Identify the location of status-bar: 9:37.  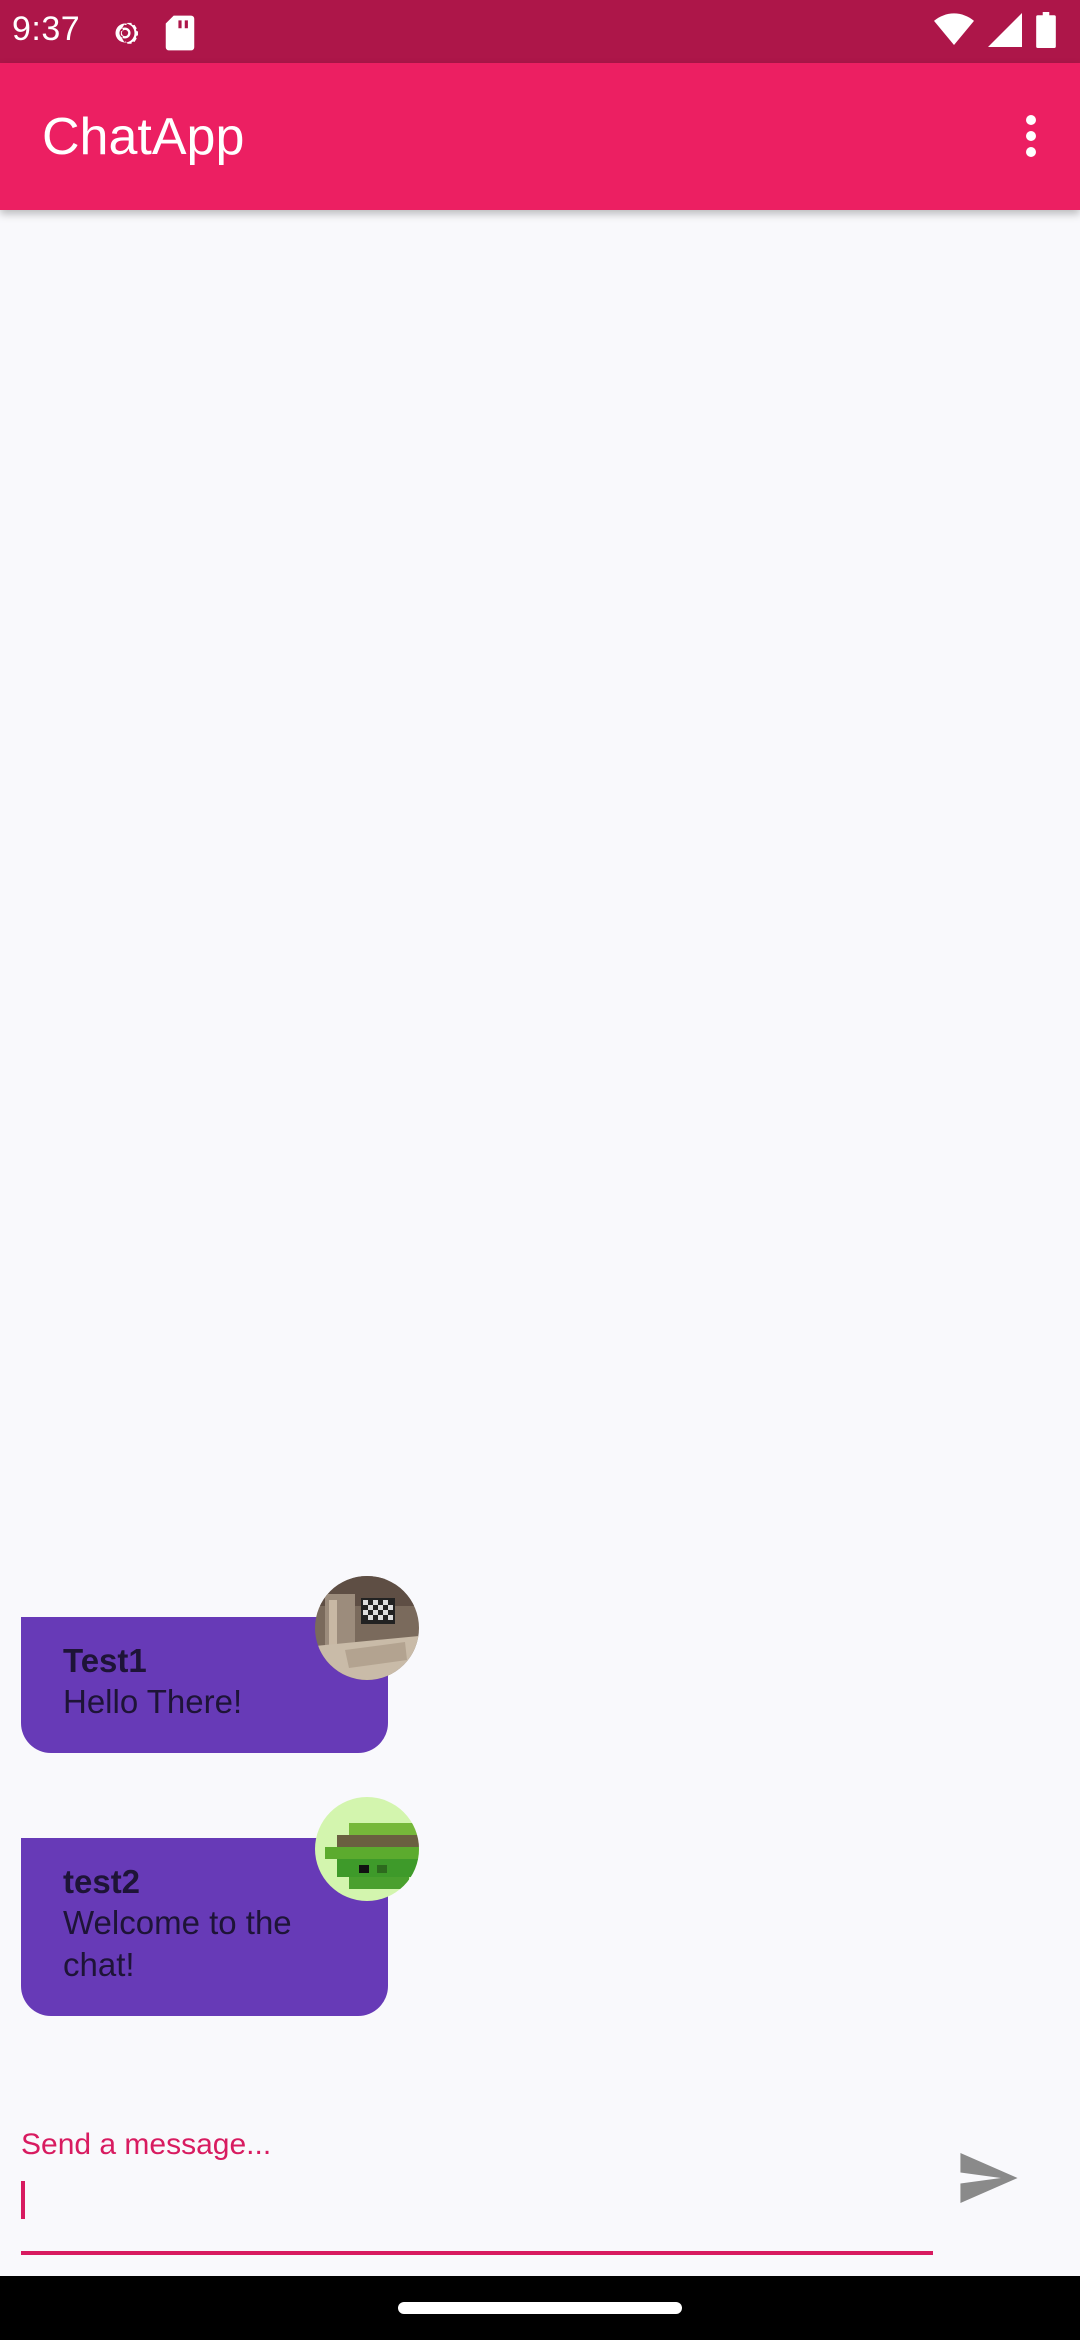
(540, 31).